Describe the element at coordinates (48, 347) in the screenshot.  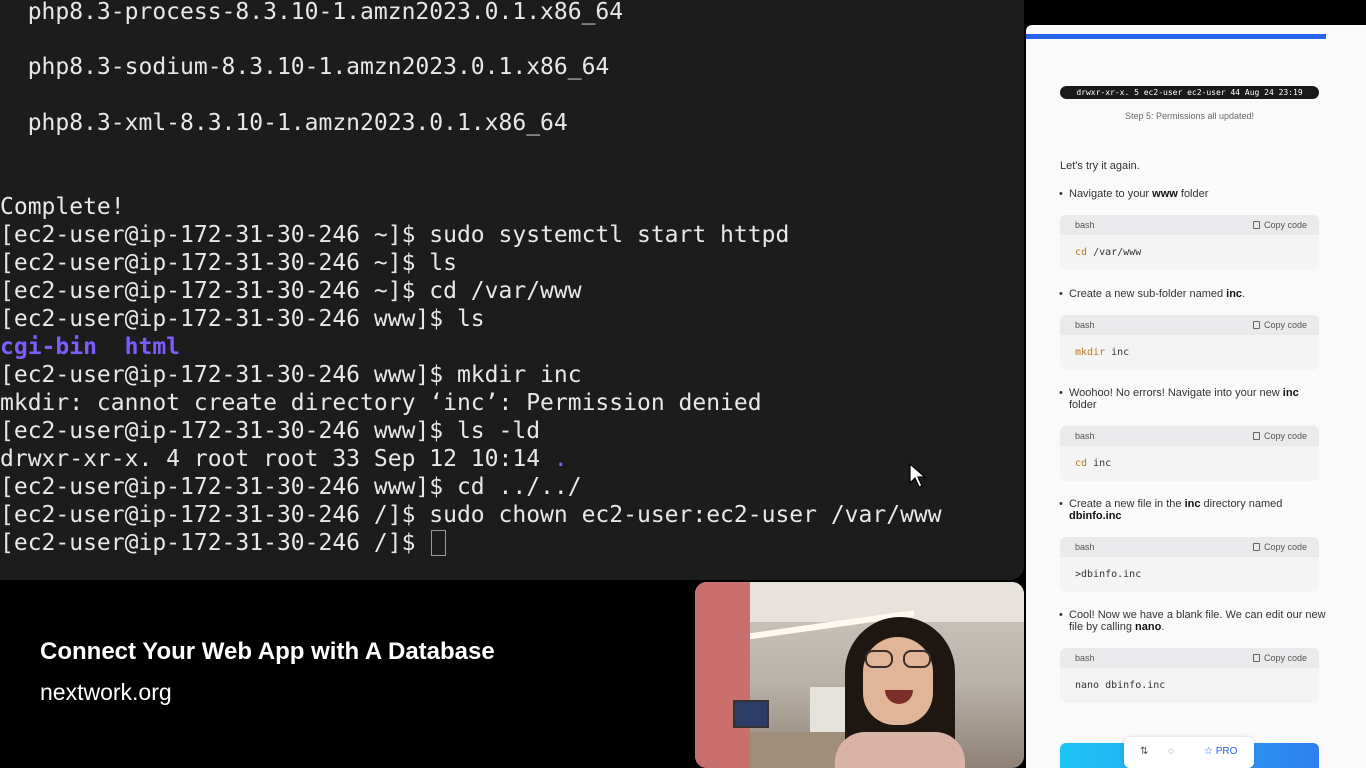
I see `dir-cgi-bin: cgi-bin` at that location.